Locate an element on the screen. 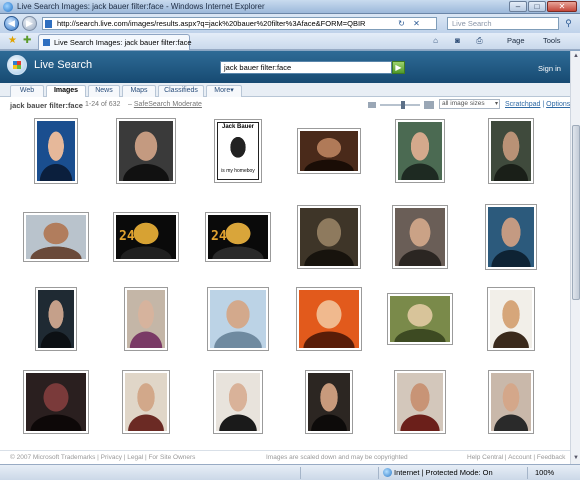 This screenshot has width=580, height=480. results-count: 1-24 of 632 is located at coordinates (103, 104).